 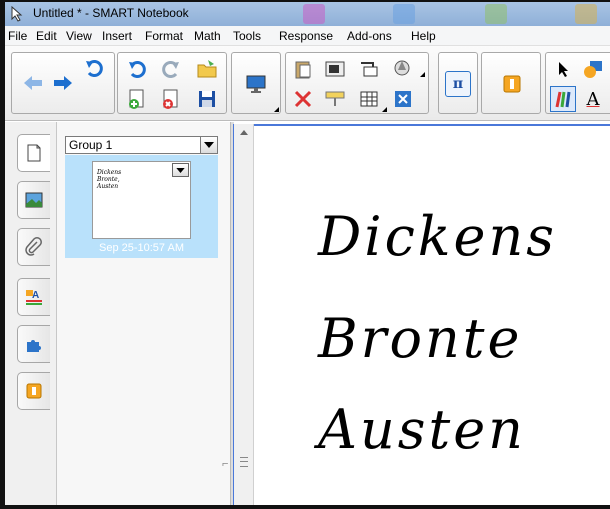 I want to click on menu-tools: Tools, so click(x=247, y=36).